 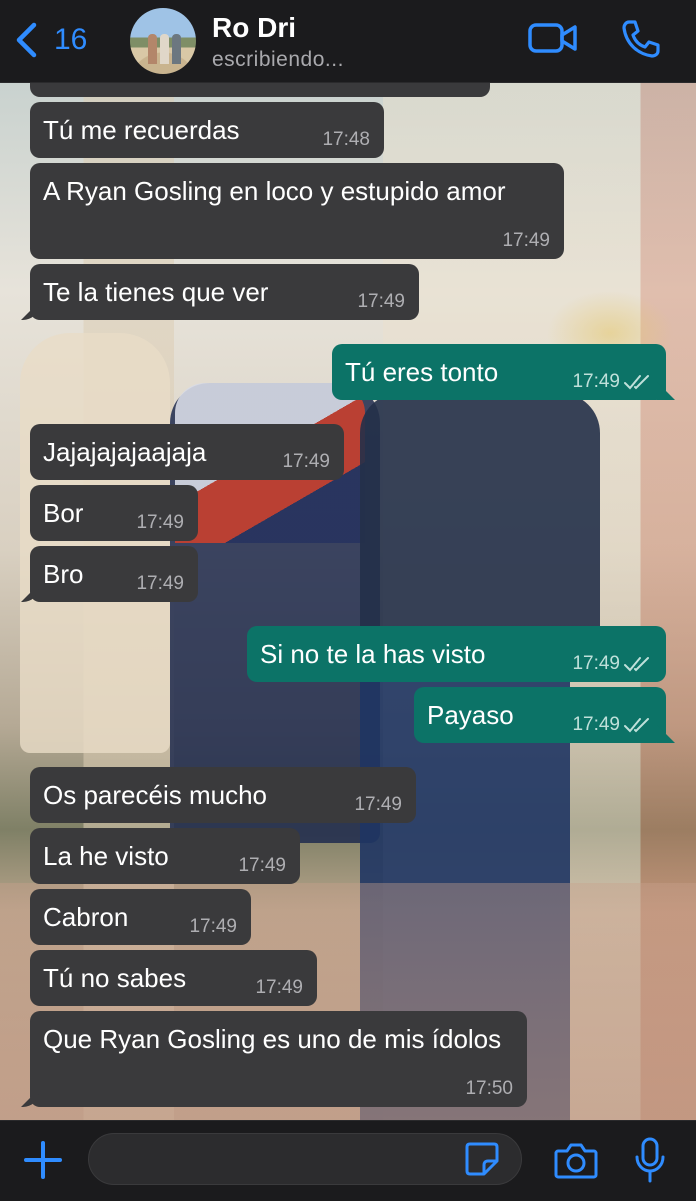 What do you see at coordinates (641, 39) in the screenshot?
I see `phone-call-icon` at bounding box center [641, 39].